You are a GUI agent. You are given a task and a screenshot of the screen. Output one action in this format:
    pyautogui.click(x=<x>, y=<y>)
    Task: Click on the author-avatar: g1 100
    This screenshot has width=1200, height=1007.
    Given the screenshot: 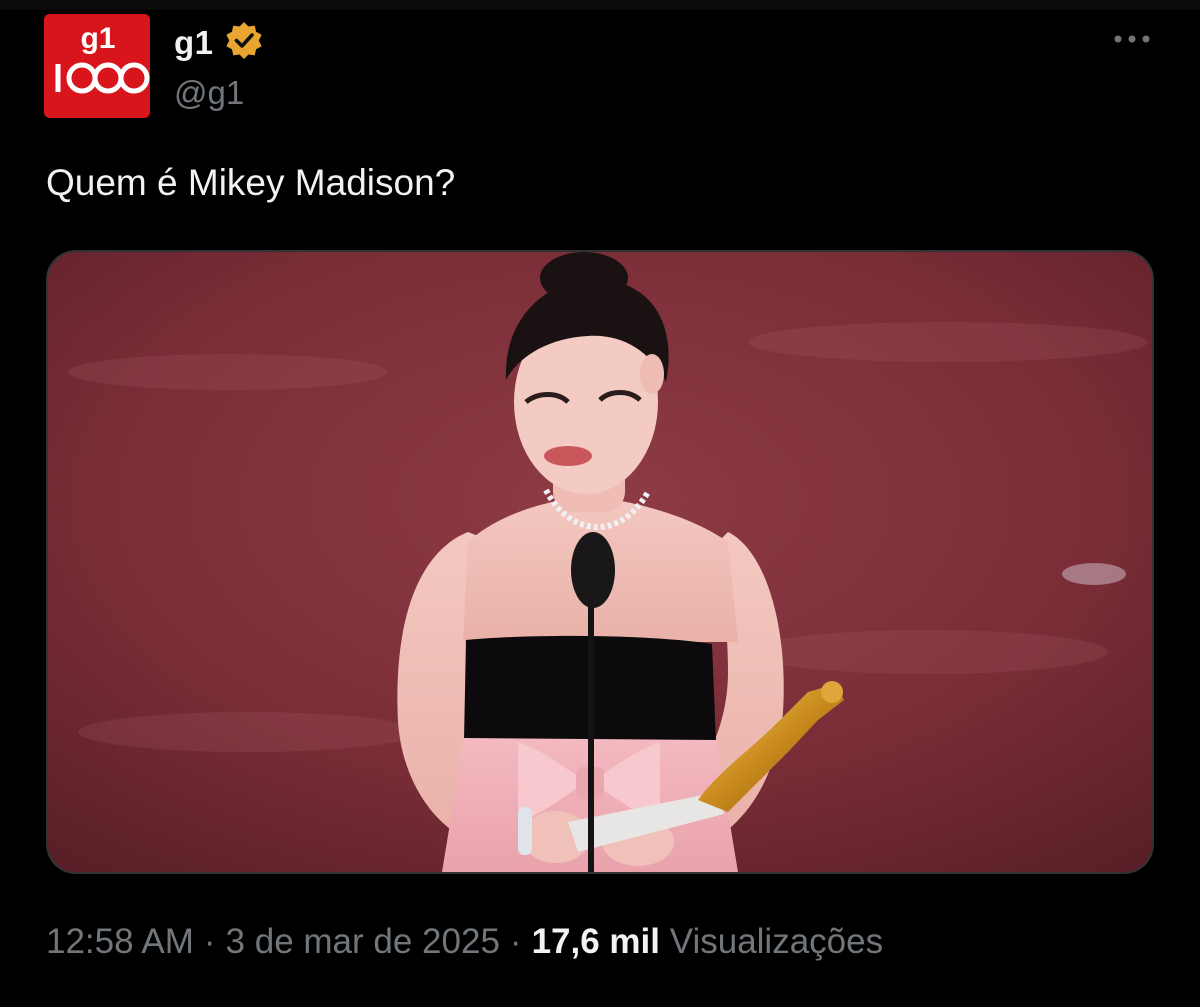 What is the action you would take?
    pyautogui.click(x=97, y=66)
    